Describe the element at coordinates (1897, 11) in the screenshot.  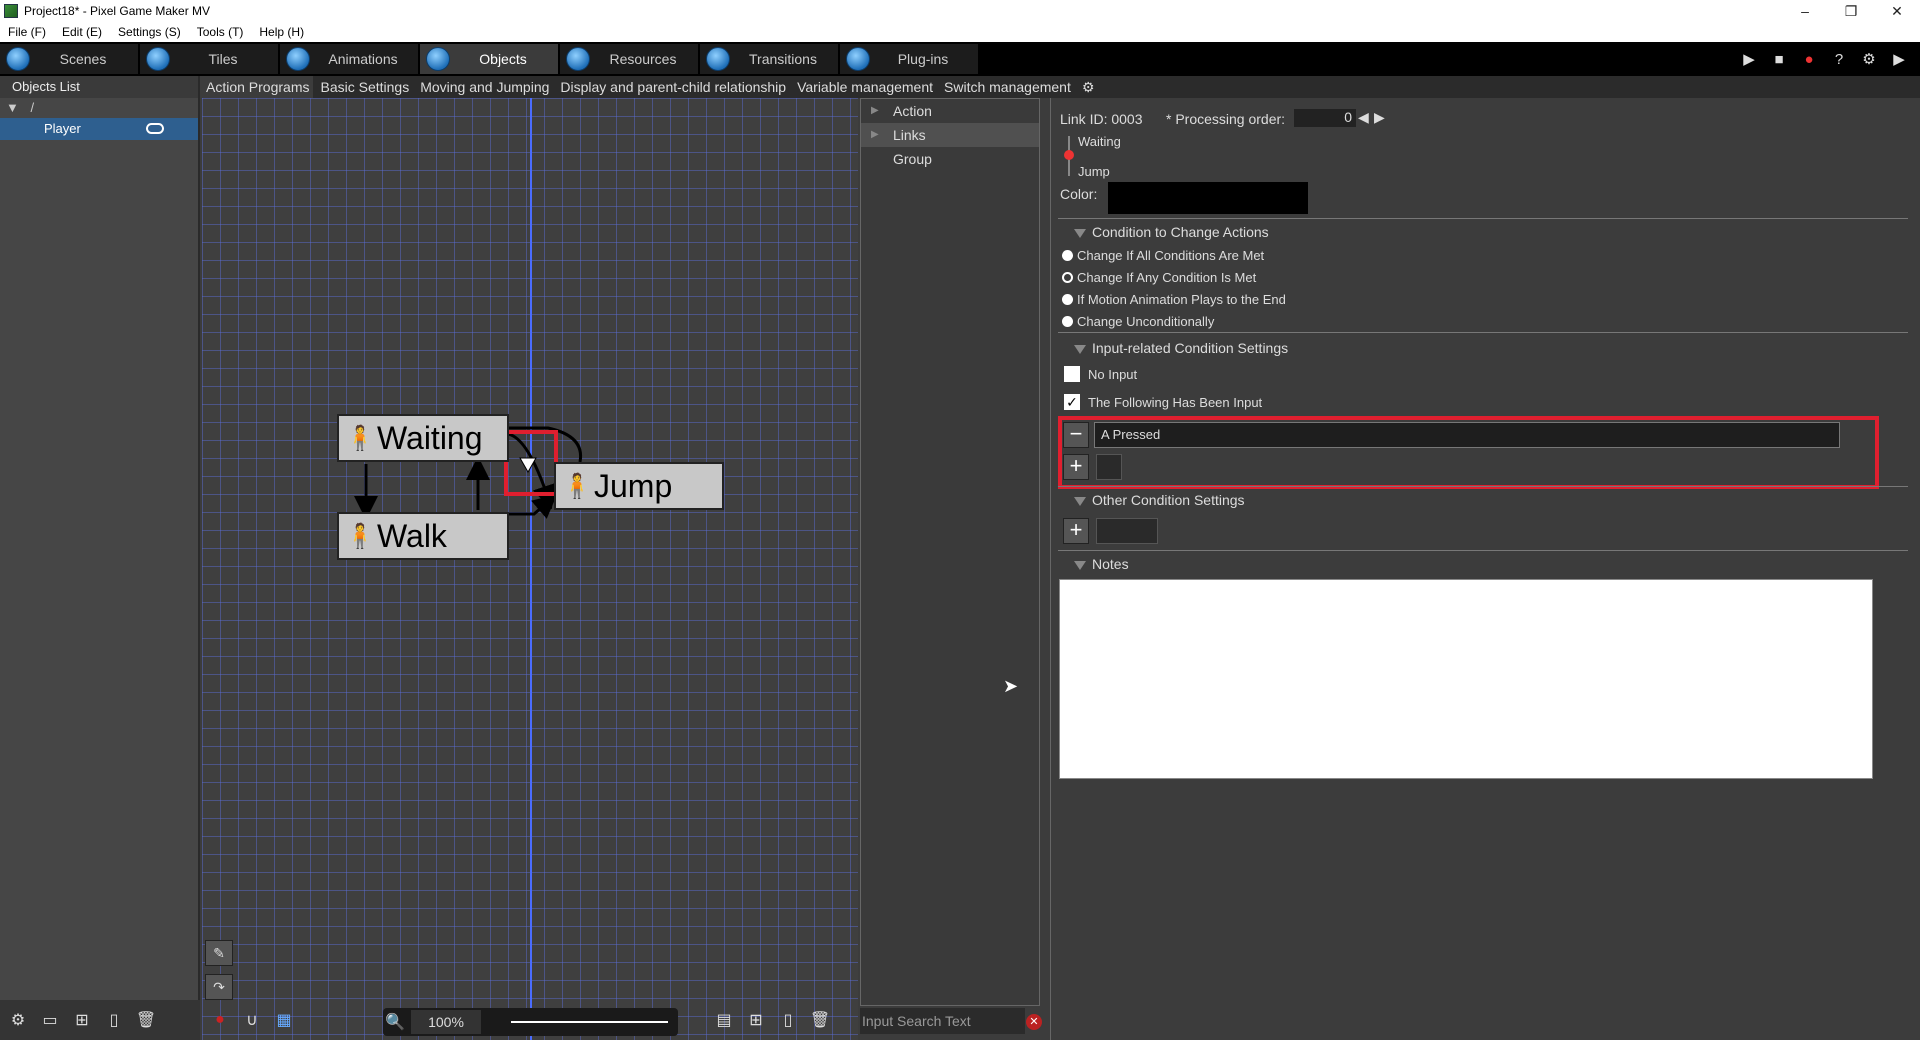
I see `close-button: ✕` at that location.